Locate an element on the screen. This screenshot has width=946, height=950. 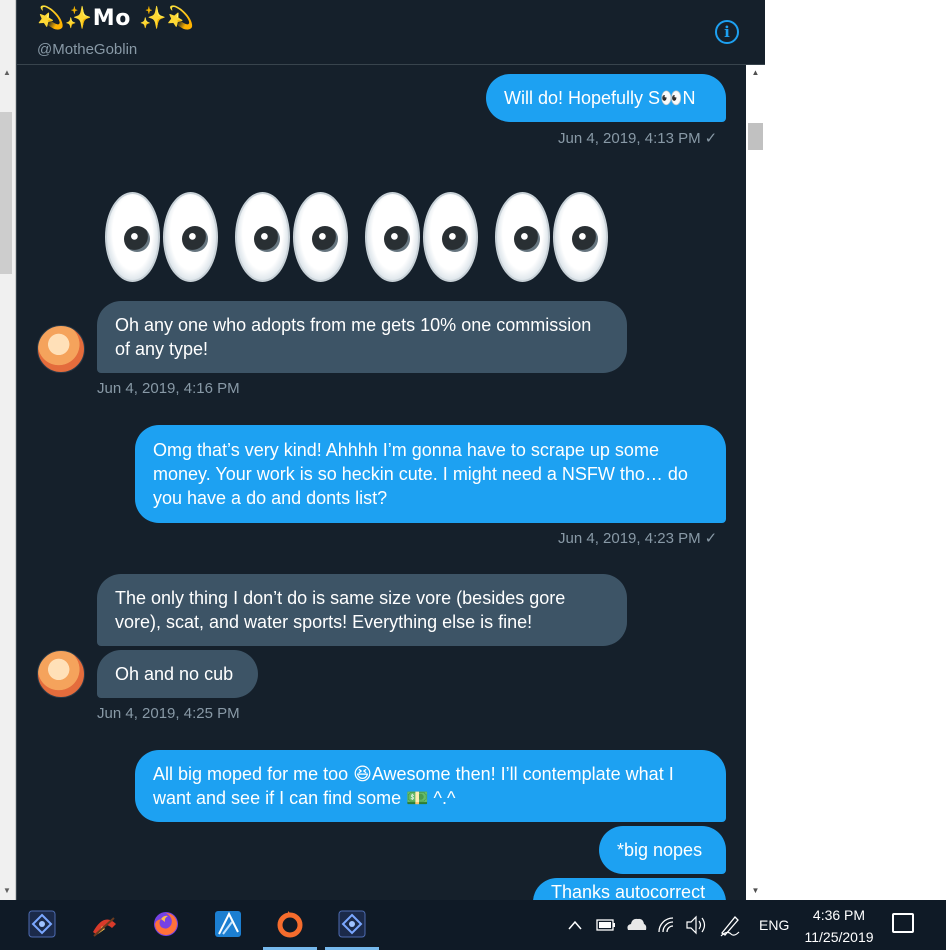
taskbar: ENG 4:36 PM 11/25/2019 is located at coordinates (473, 925).